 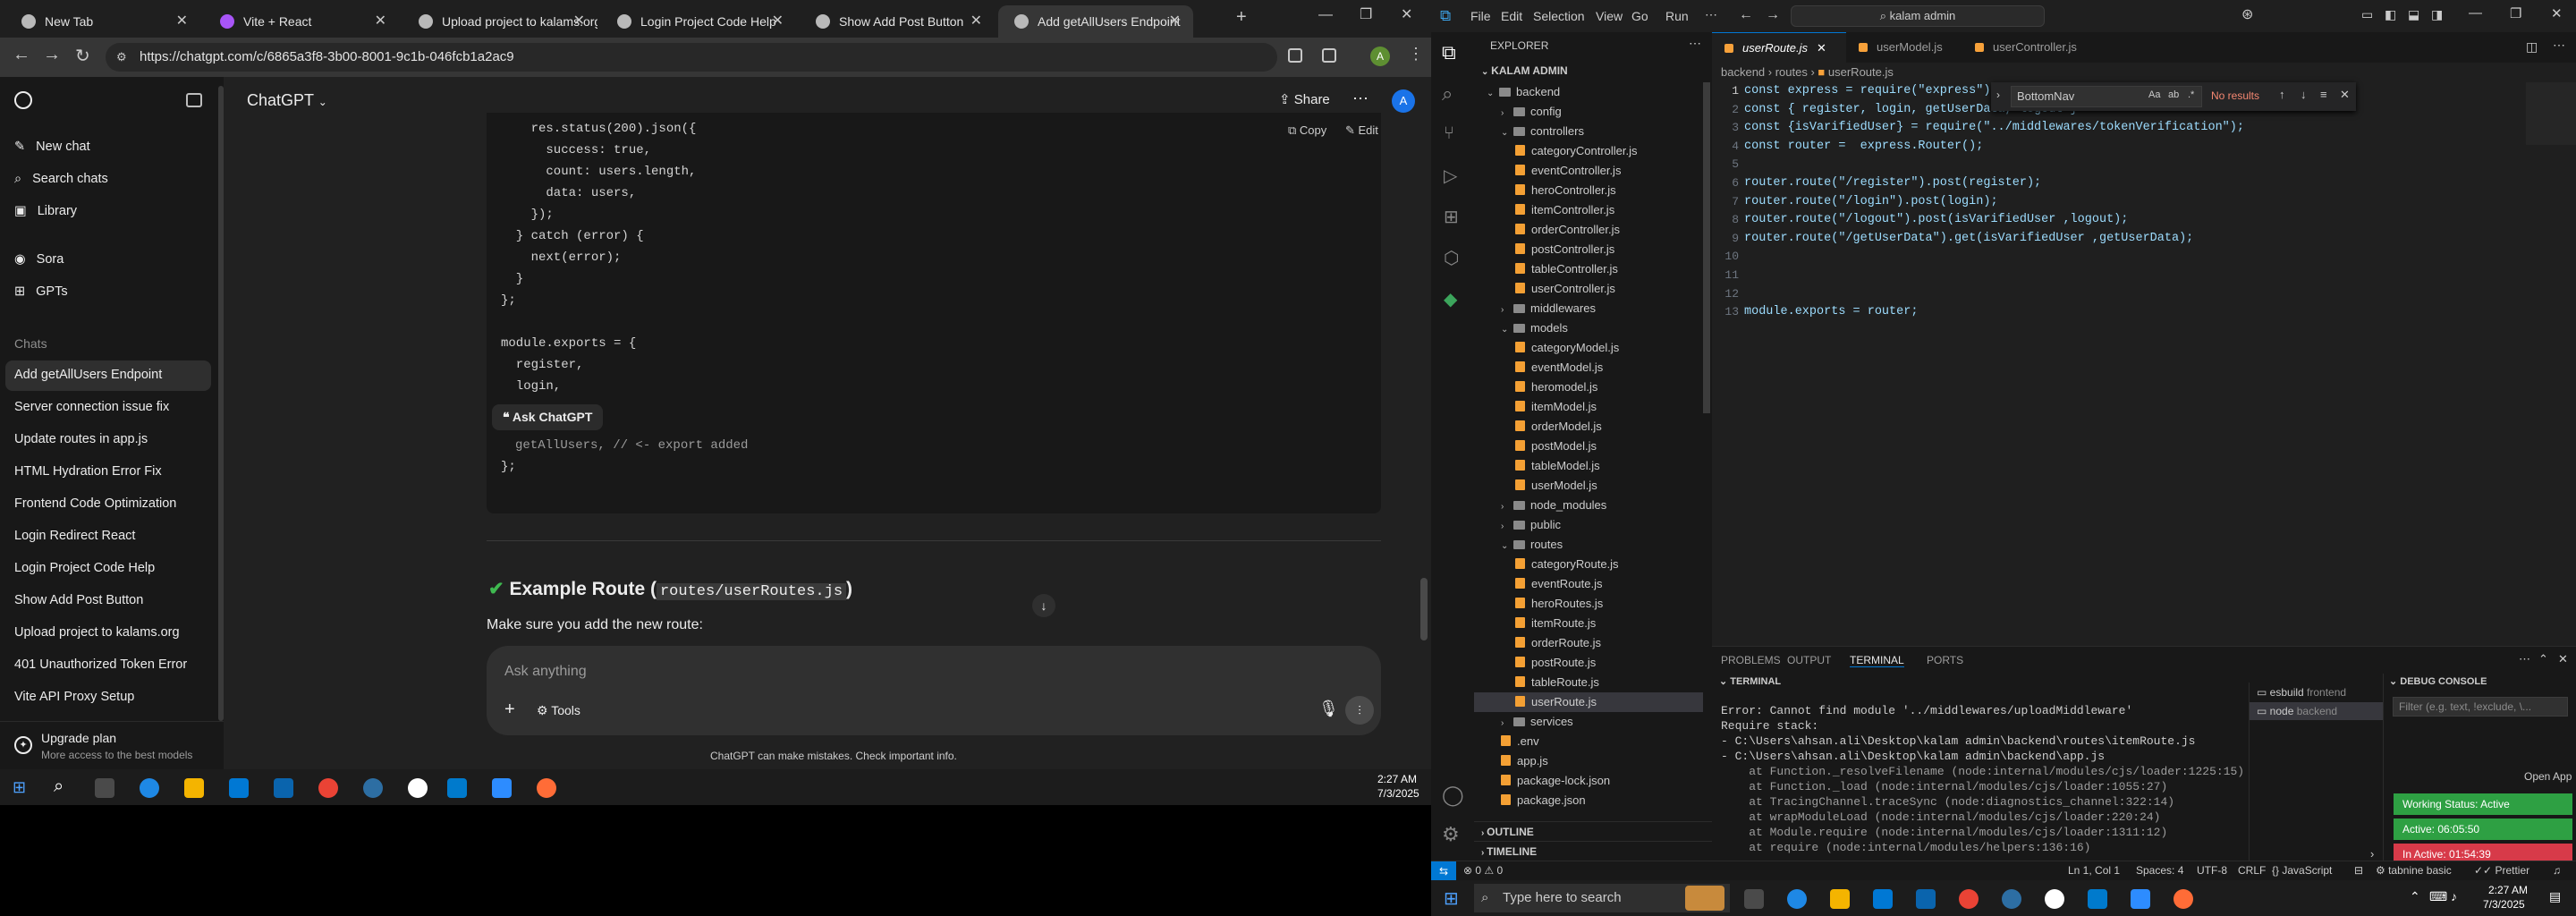 I want to click on browser-tab-login: Login Project Code Help ✕, so click(x=698, y=21).